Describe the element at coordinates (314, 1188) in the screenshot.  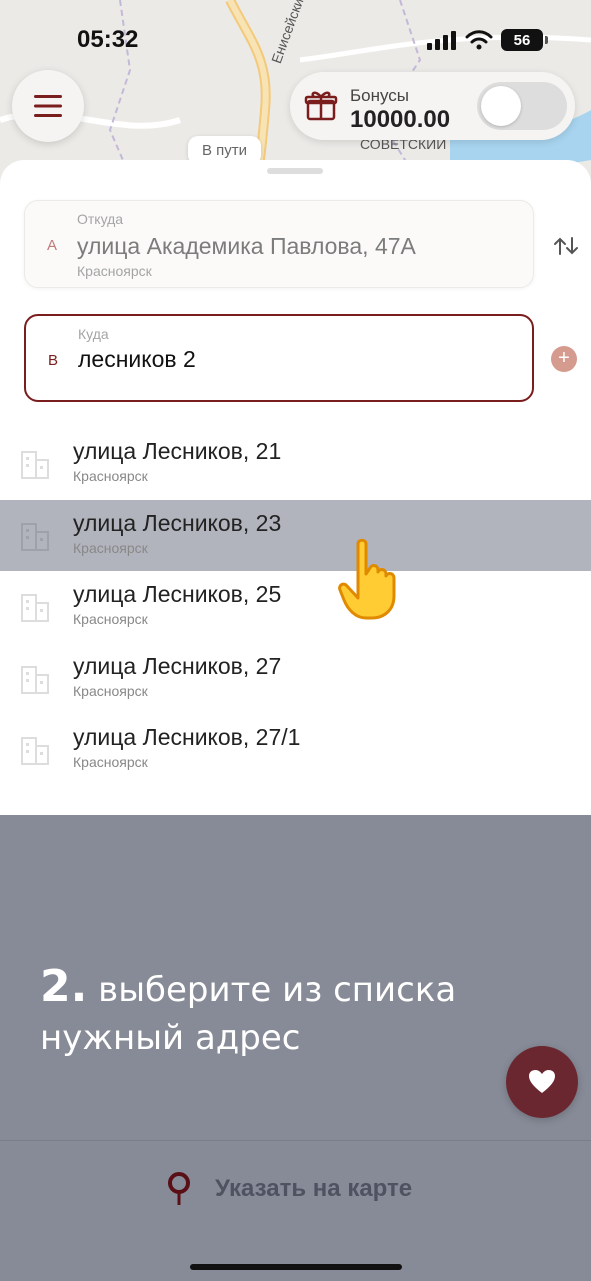
I see `pick-on-map-label: Указать на карте` at that location.